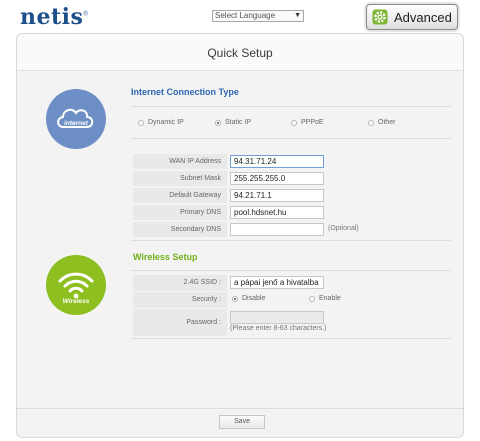 The width and height of the screenshot is (480, 441). What do you see at coordinates (76, 301) in the screenshot?
I see `wireless-badge-label: Wireless` at bounding box center [76, 301].